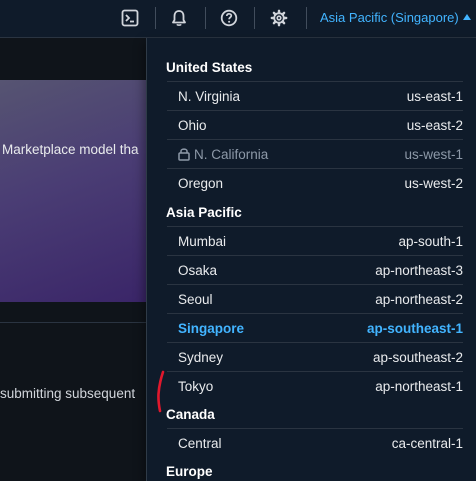 This screenshot has width=476, height=481. I want to click on banner-text: Marketplace model tha, so click(70, 149).